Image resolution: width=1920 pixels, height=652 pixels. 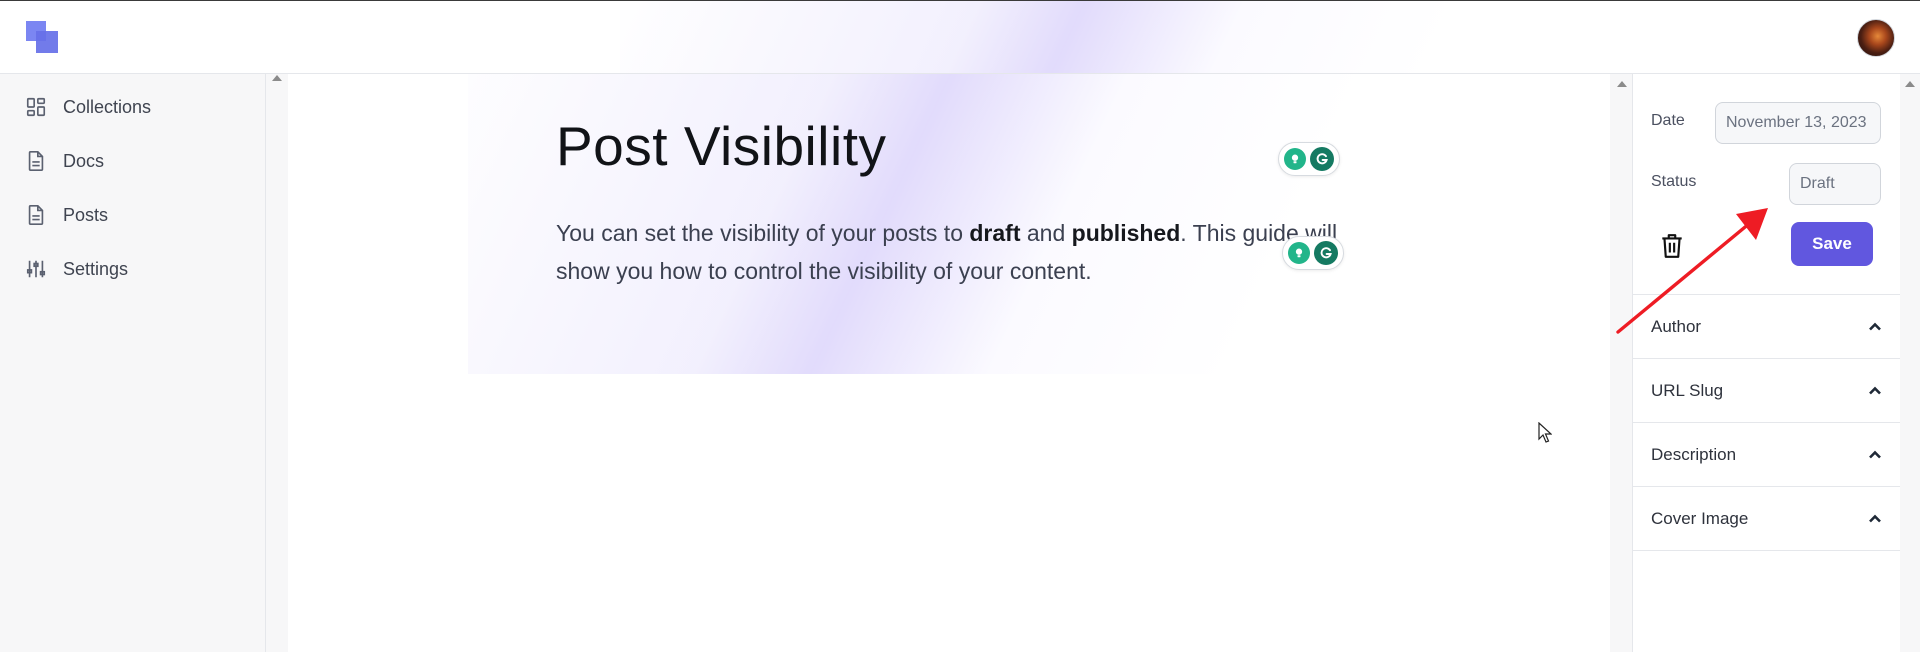 I want to click on mouse-cursor-icon, so click(x=1545, y=432).